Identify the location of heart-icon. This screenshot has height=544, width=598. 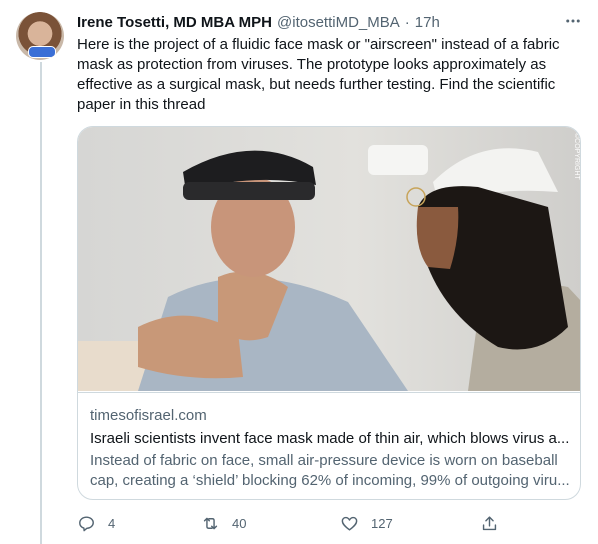
(349, 523).